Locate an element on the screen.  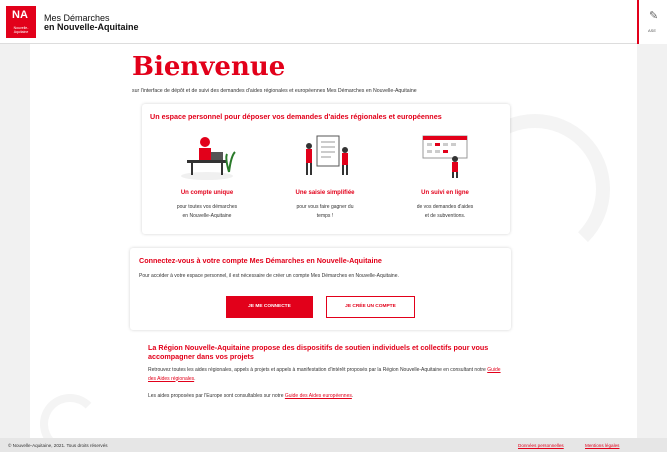
feature-title: Un compte unique is located at coordinates (207, 193).